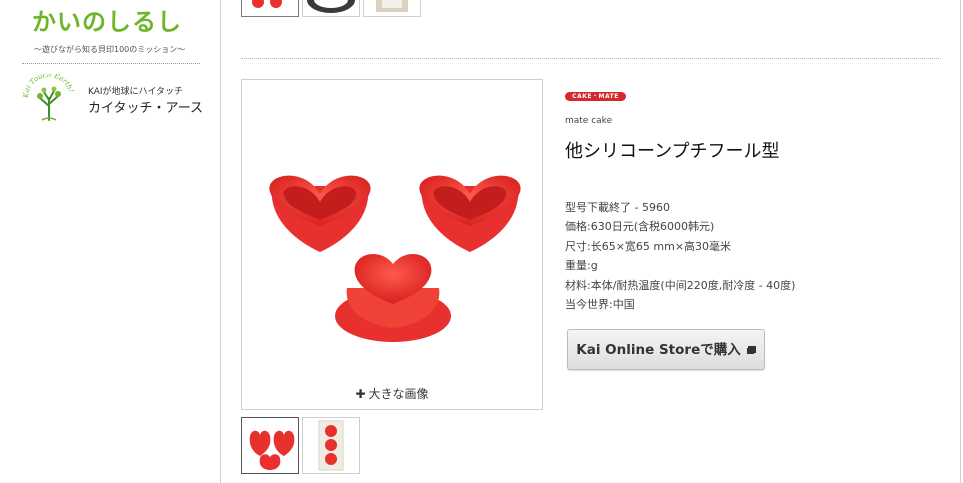 The image size is (963, 483). What do you see at coordinates (648, 246) in the screenshot?
I see `spec-size: 尺寸:长65×宽65 mm×高30毫米` at bounding box center [648, 246].